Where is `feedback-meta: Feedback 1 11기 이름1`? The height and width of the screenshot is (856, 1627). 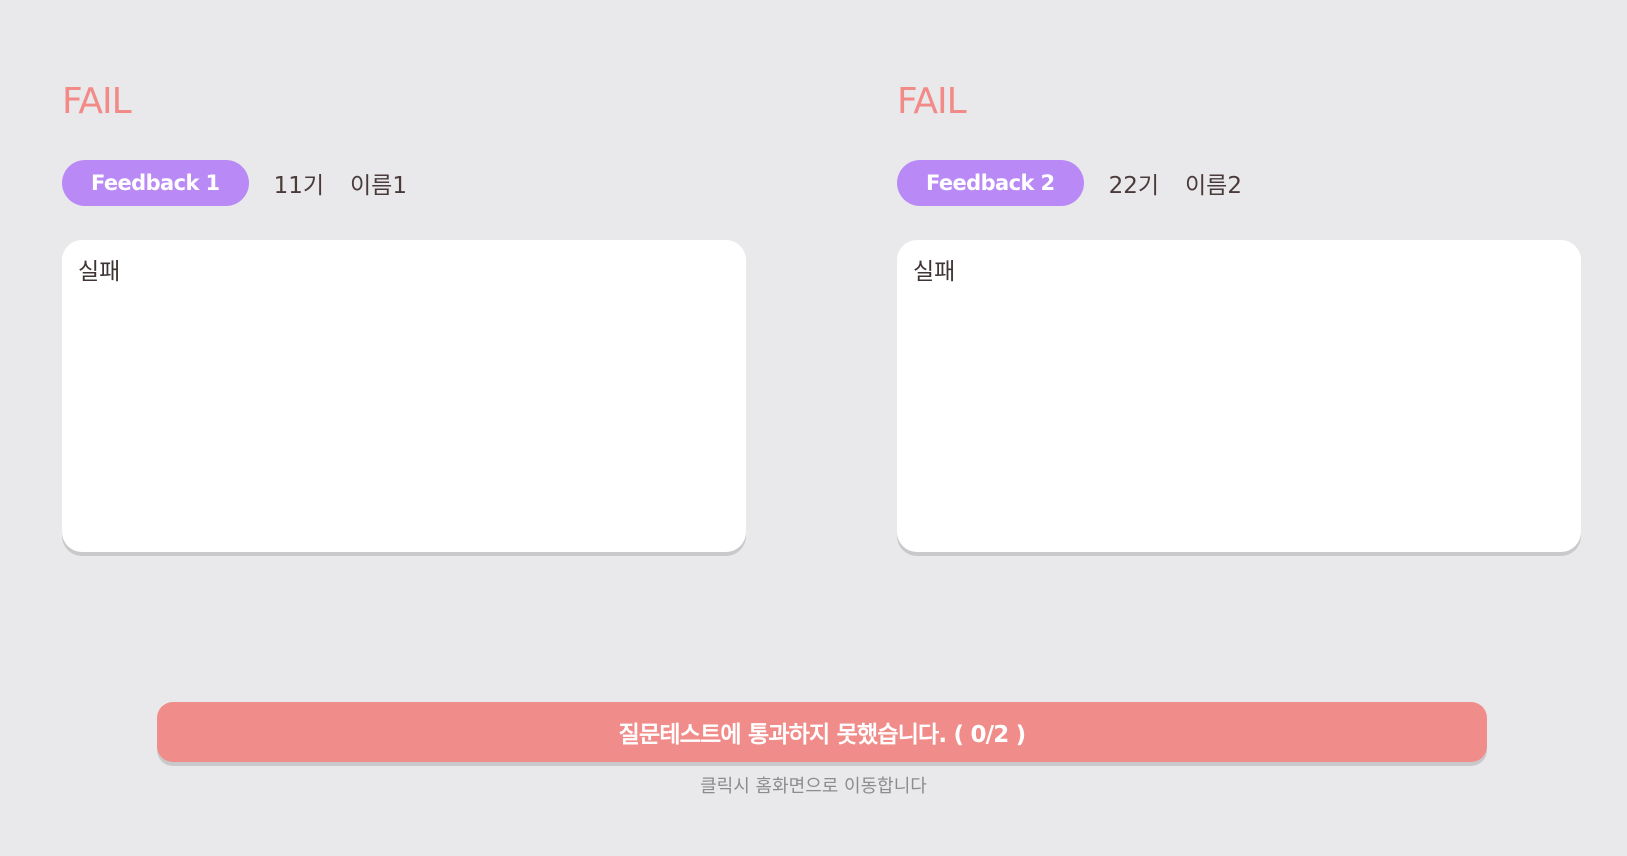
feedback-meta: Feedback 1 11기 이름1 is located at coordinates (404, 183).